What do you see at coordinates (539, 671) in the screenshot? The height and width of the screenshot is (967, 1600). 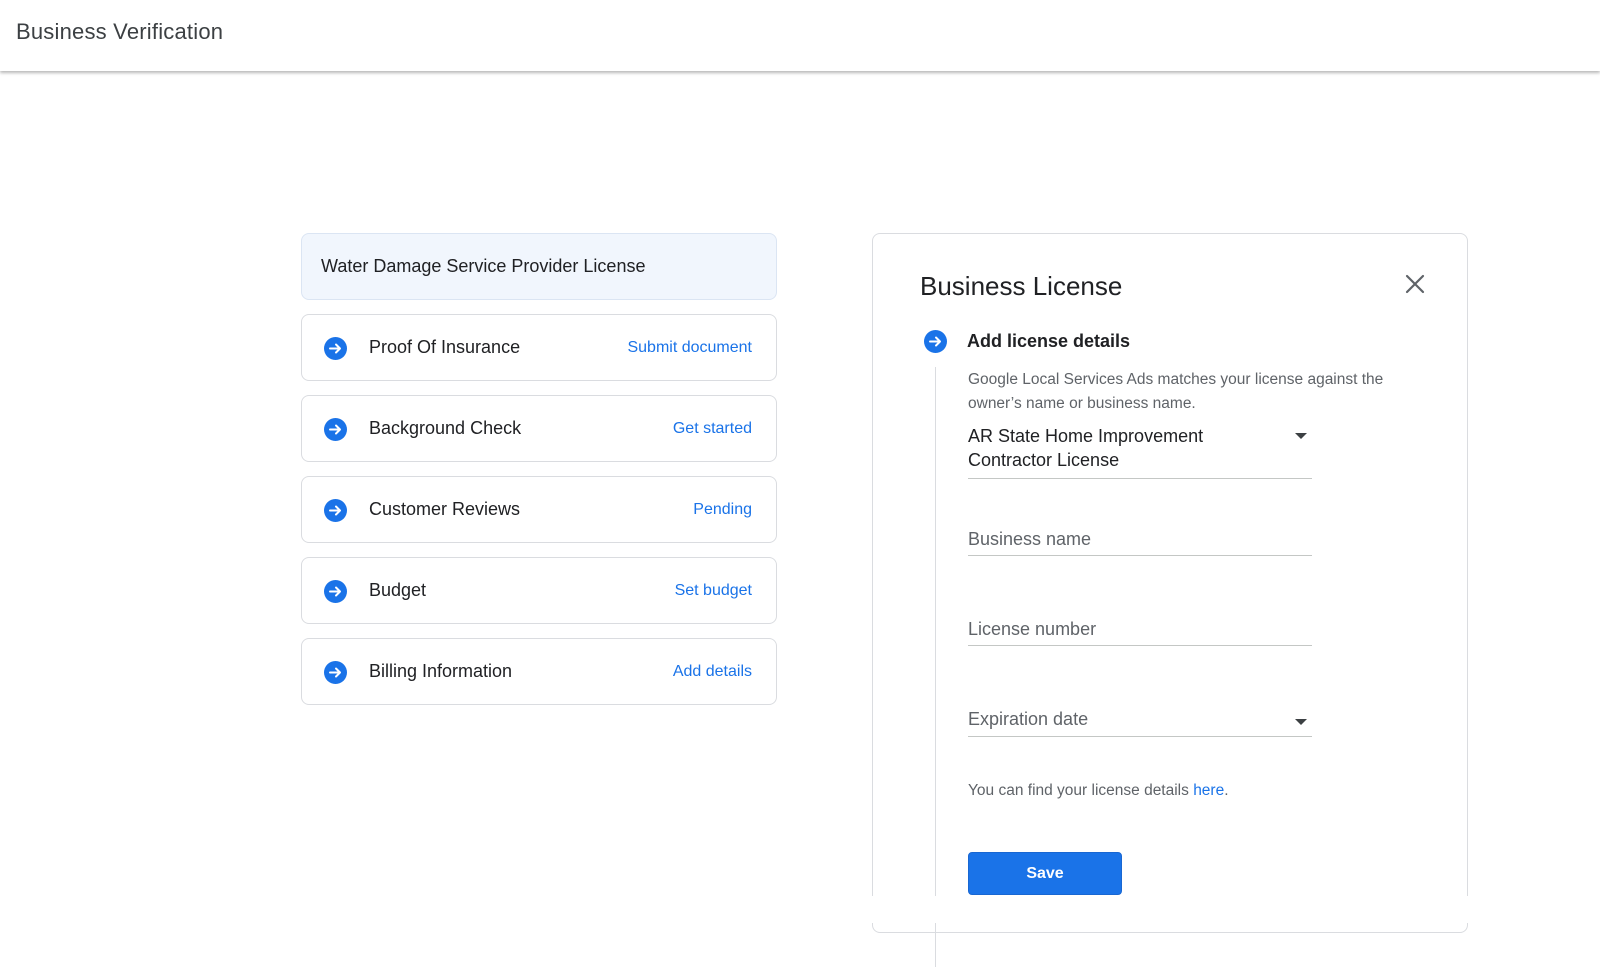 I see `step-card-billing-information: Billing Information Add details` at bounding box center [539, 671].